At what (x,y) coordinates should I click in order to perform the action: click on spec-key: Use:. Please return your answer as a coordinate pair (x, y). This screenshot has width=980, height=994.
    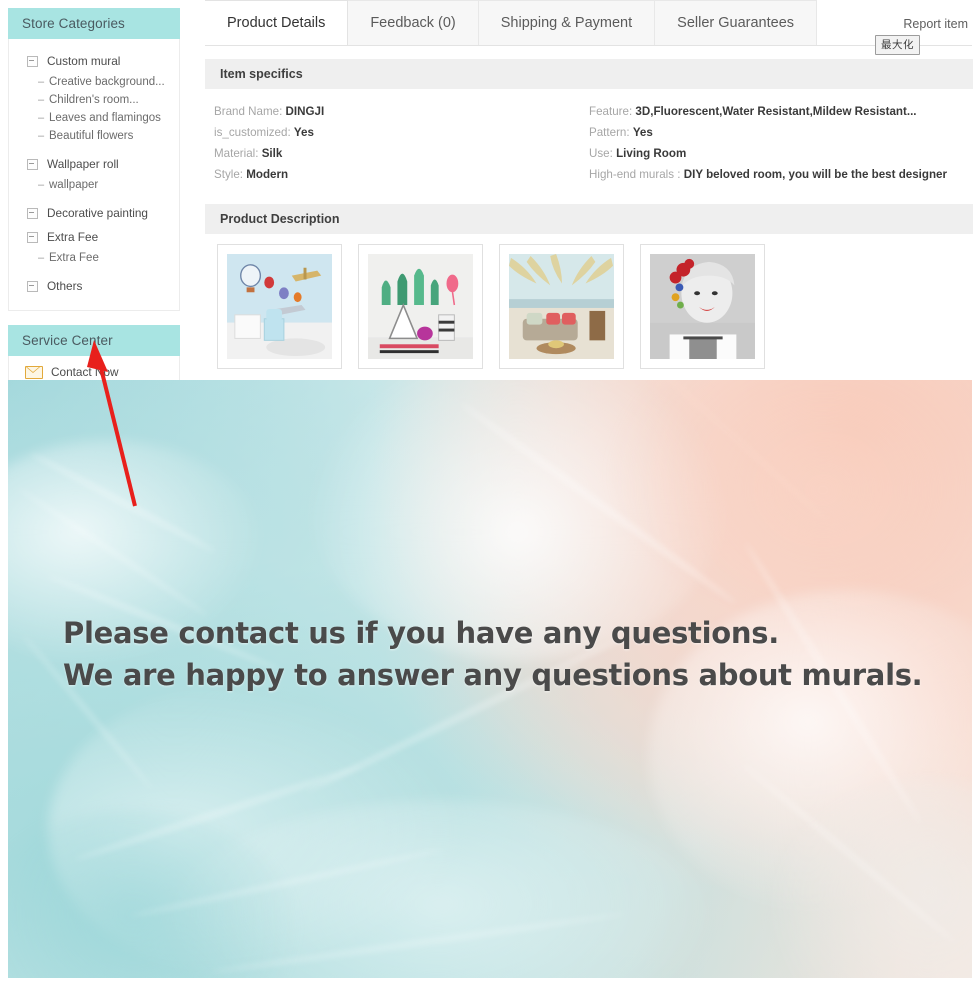
    Looking at the image, I should click on (601, 153).